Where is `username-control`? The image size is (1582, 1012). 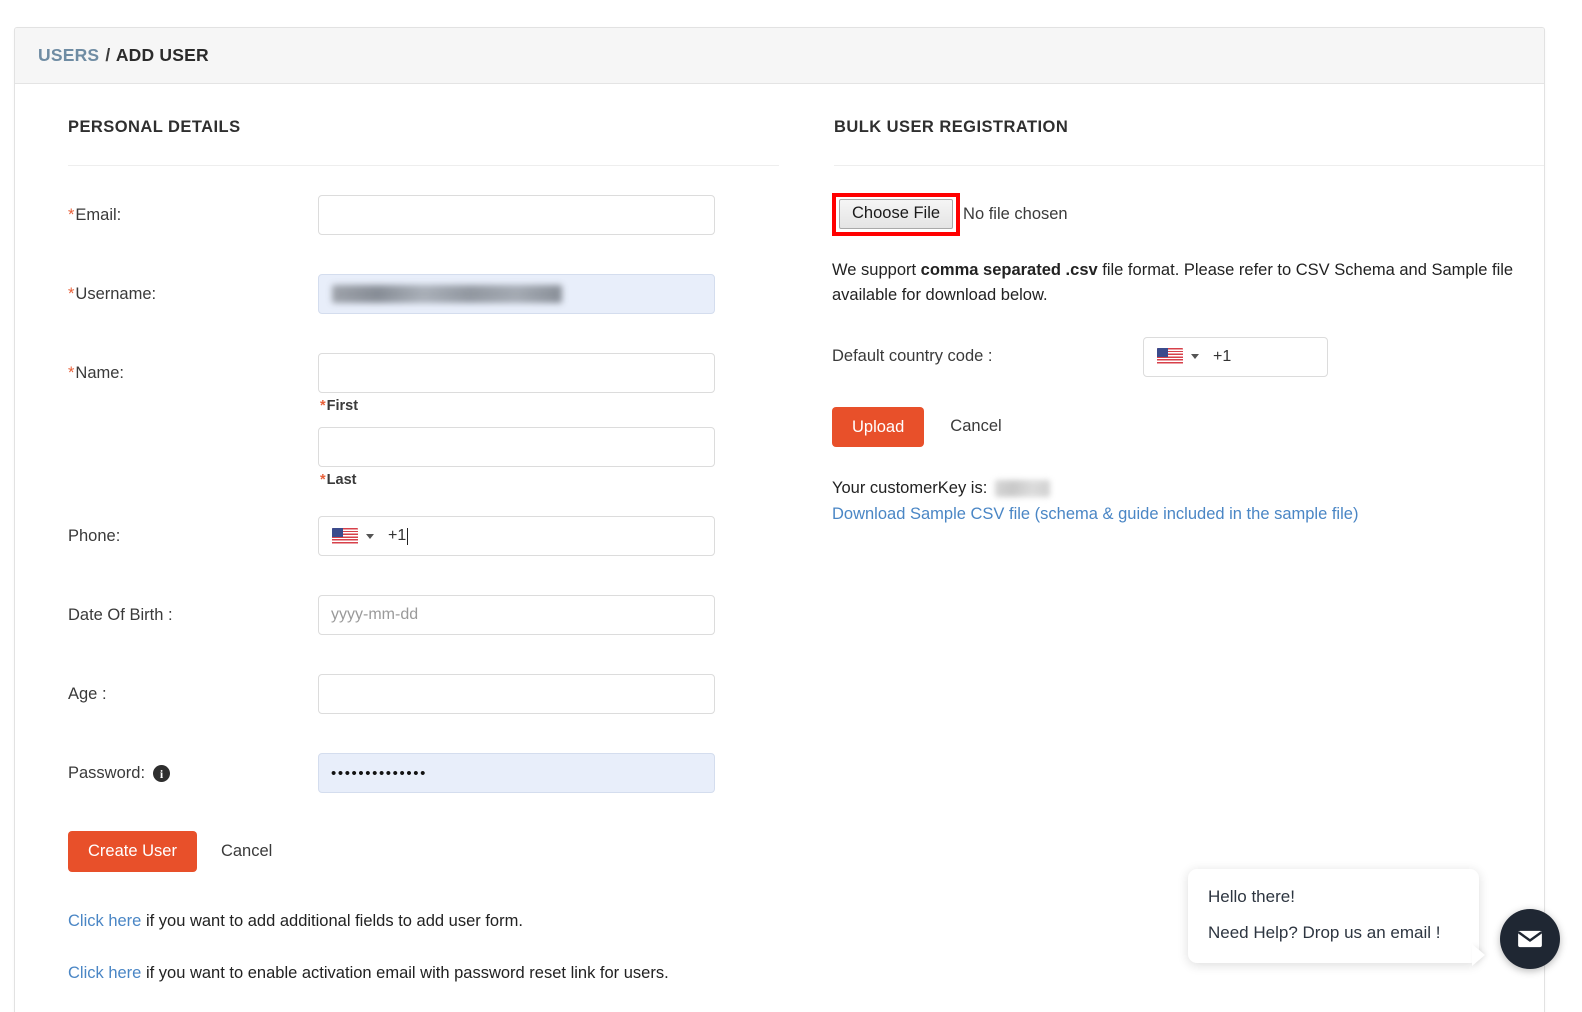 username-control is located at coordinates (516, 294).